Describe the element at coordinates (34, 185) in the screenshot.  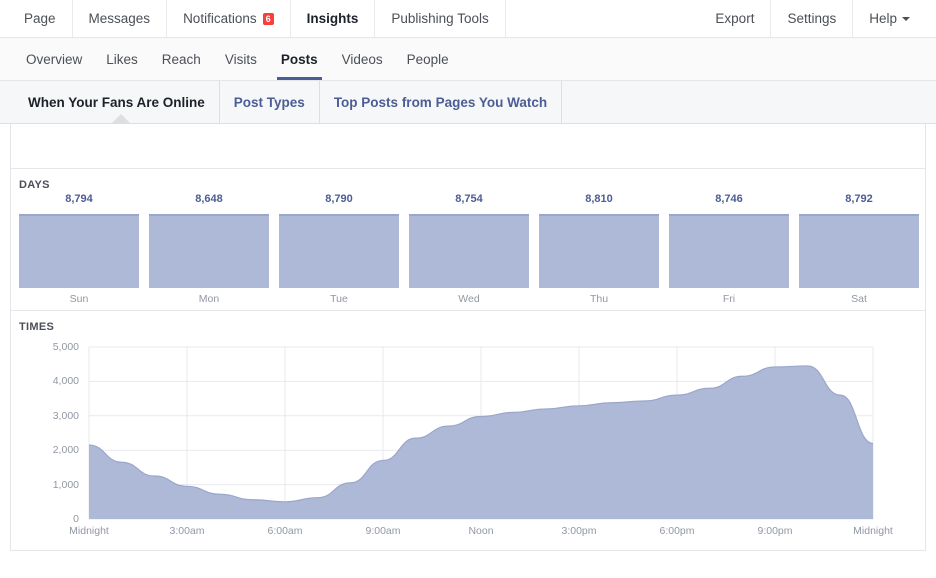
I see `days-section-label: DAYS` at that location.